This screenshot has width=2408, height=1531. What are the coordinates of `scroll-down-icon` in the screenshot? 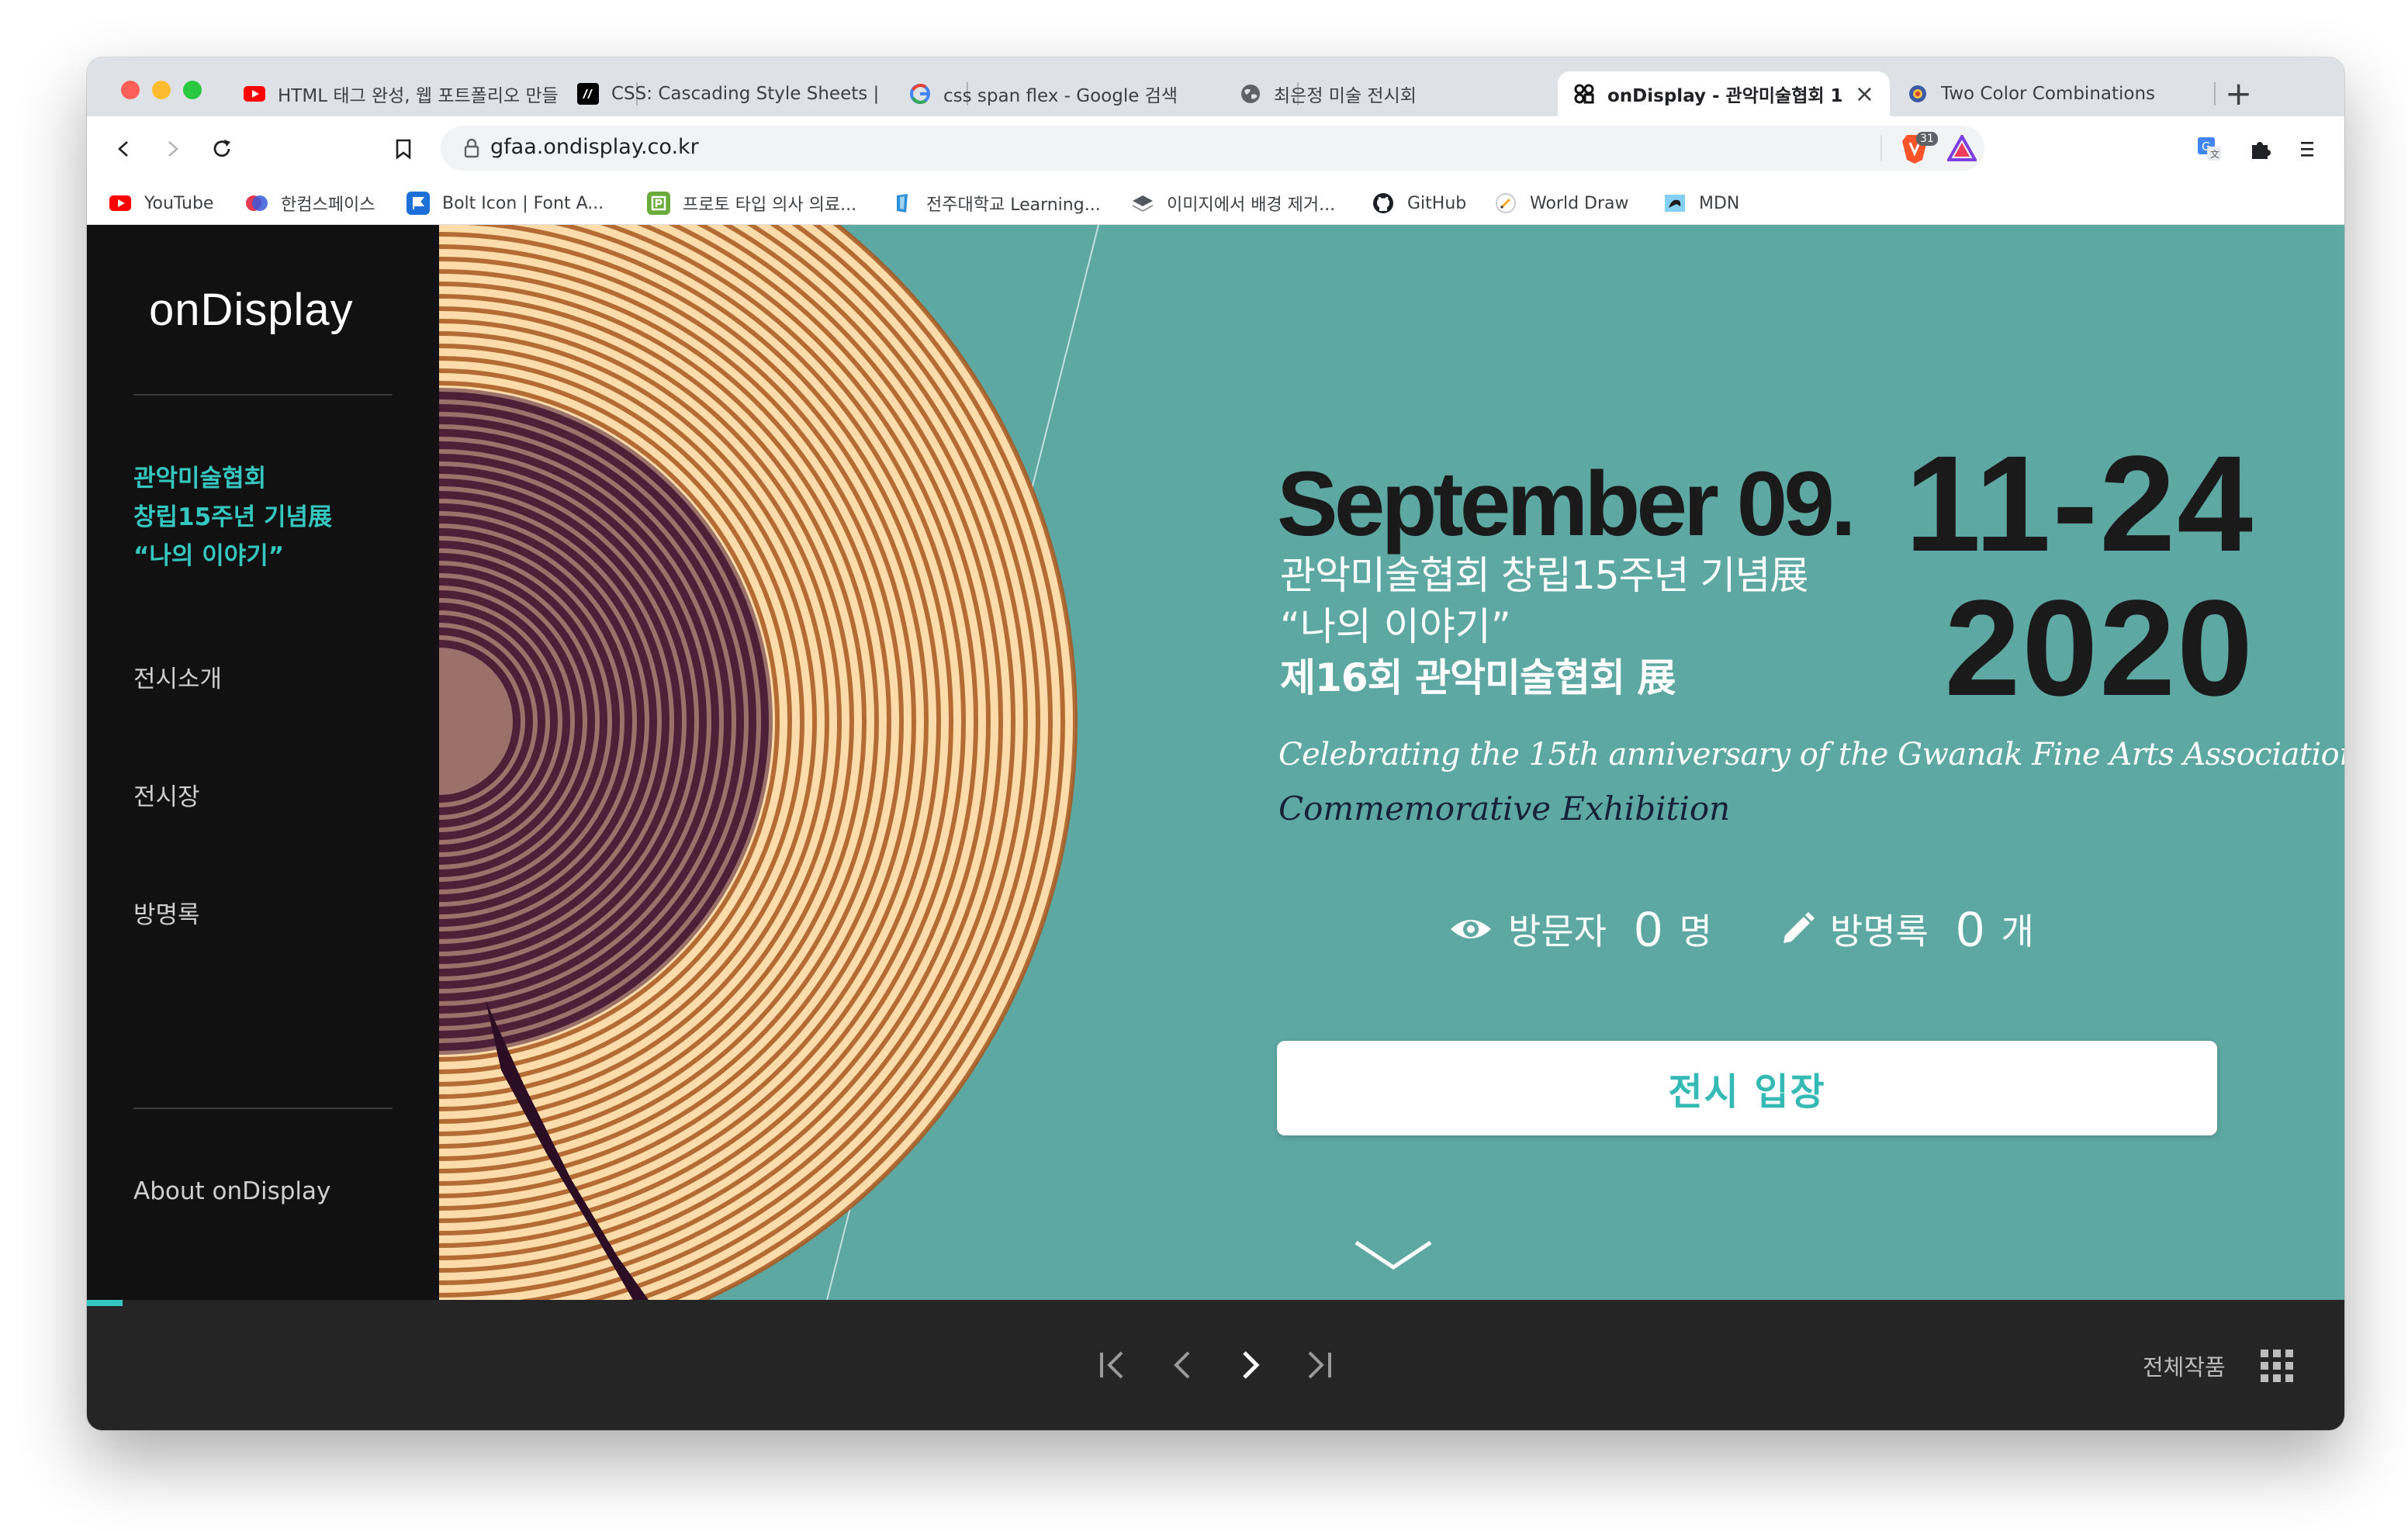 It's located at (1393, 1256).